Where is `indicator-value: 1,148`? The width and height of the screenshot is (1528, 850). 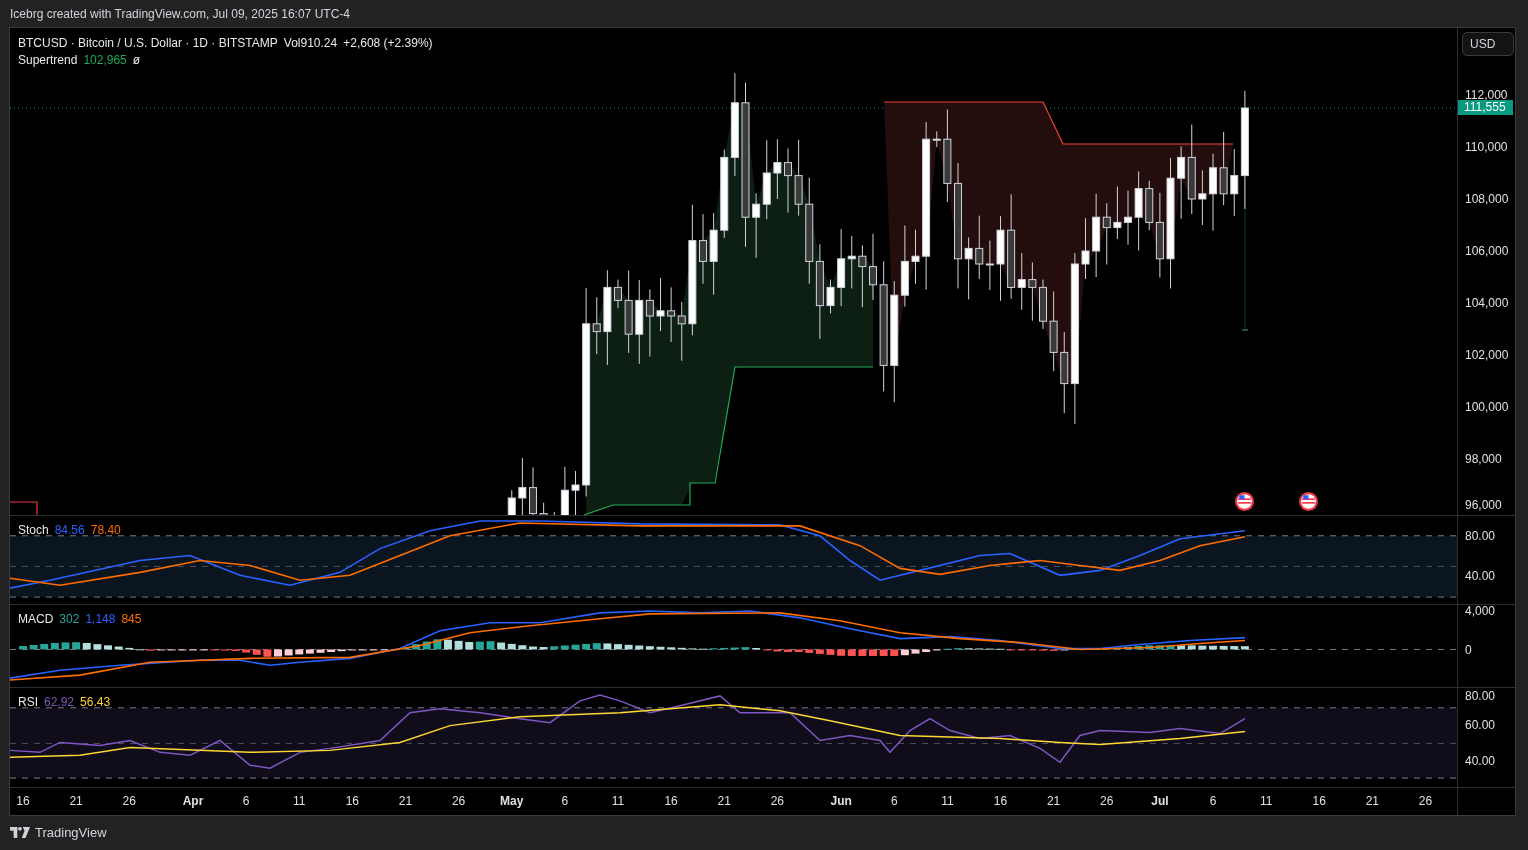
indicator-value: 1,148 is located at coordinates (100, 619).